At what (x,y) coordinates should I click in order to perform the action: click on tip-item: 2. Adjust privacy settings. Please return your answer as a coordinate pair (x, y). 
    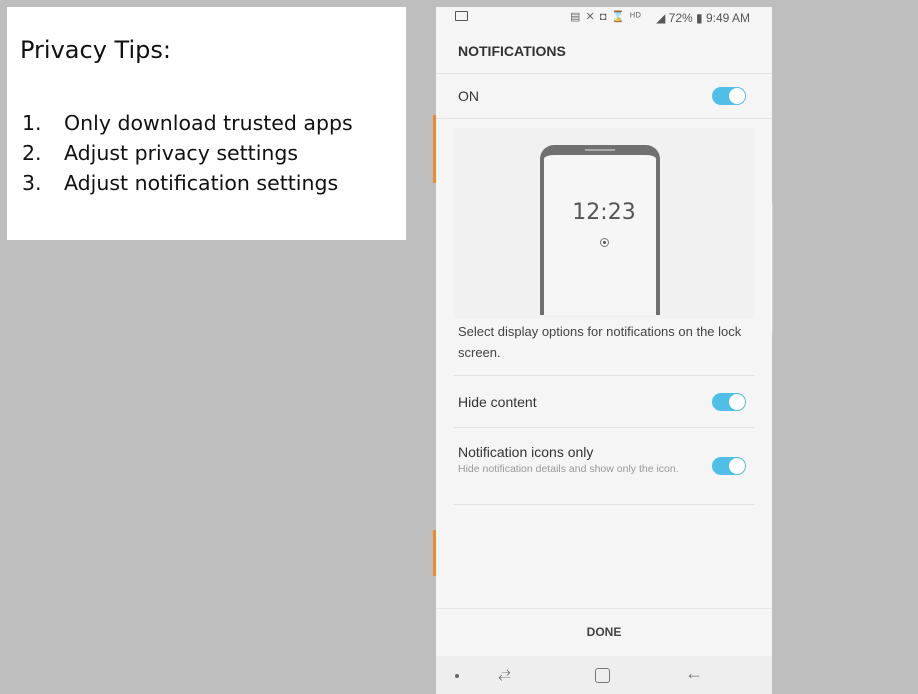
    Looking at the image, I should click on (187, 153).